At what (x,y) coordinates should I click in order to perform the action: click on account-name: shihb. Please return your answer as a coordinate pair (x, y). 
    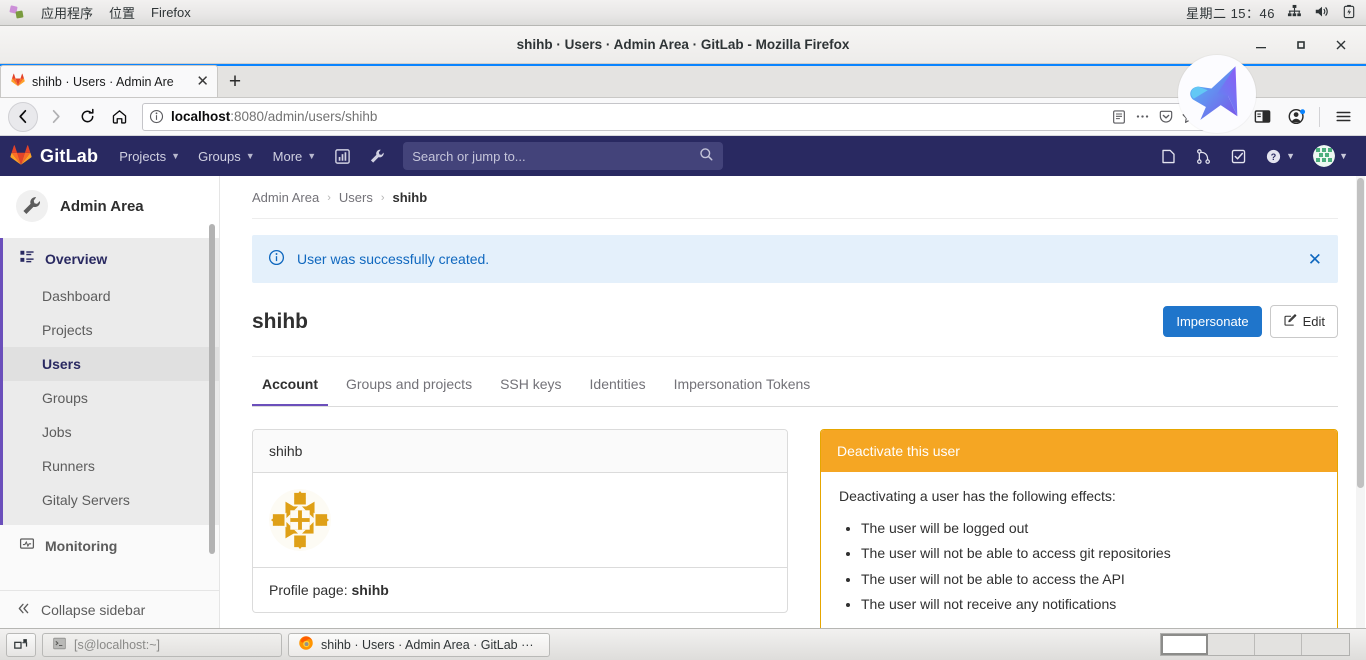
    Looking at the image, I should click on (520, 451).